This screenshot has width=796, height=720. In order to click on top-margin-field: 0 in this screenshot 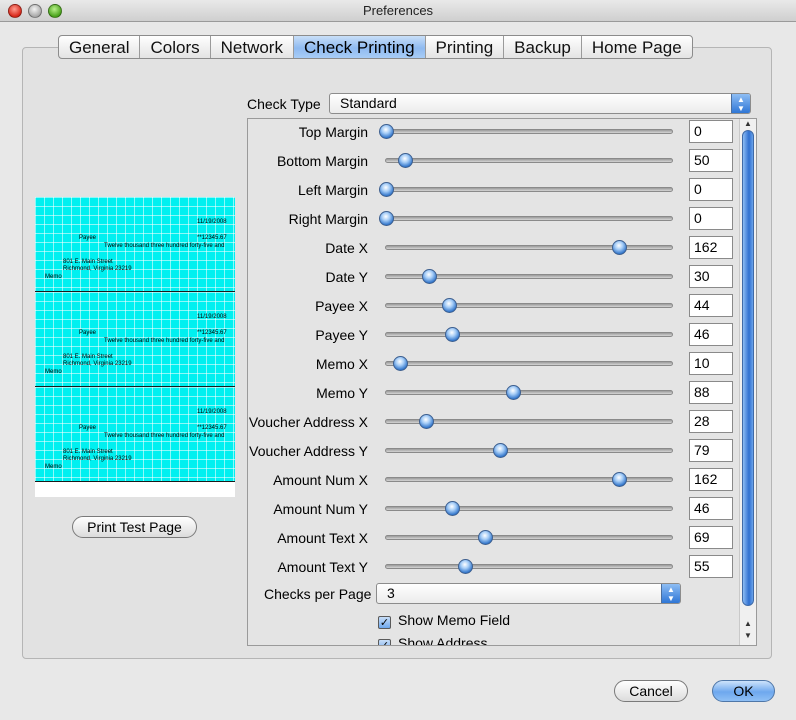, I will do `click(711, 131)`.